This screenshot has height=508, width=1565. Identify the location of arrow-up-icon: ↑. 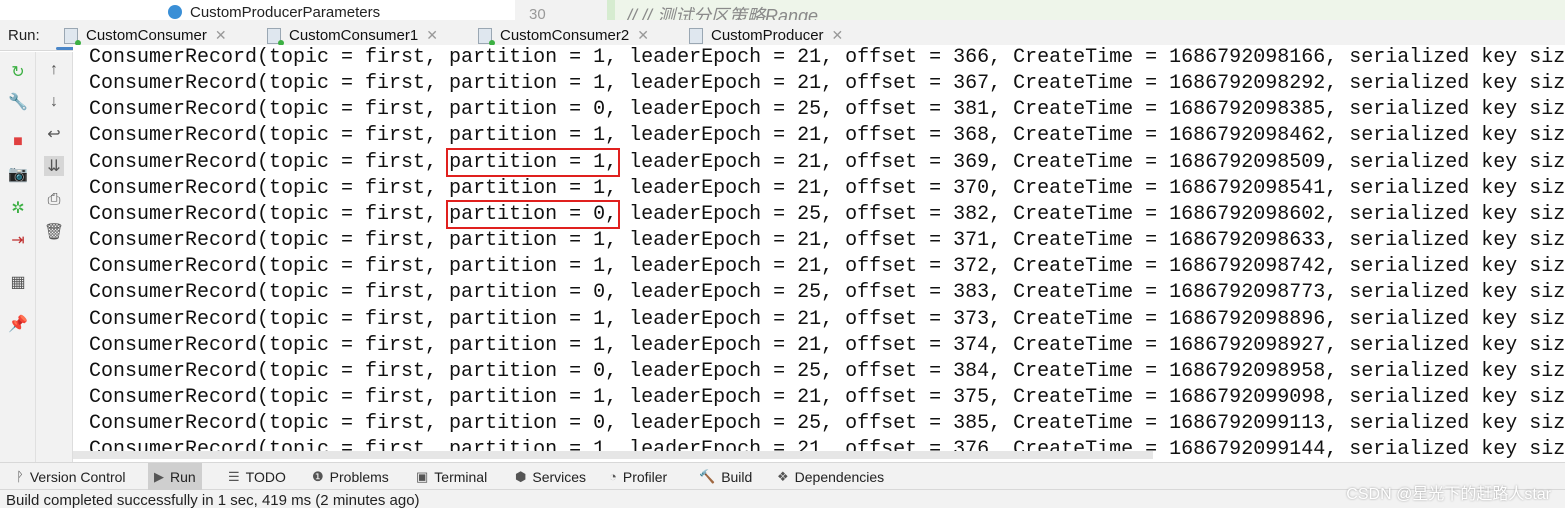
(54, 70).